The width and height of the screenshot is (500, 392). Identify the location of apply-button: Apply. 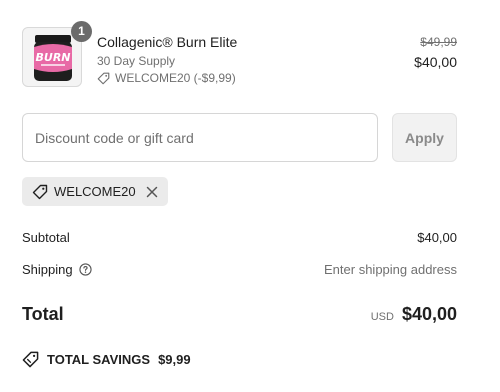
(424, 137).